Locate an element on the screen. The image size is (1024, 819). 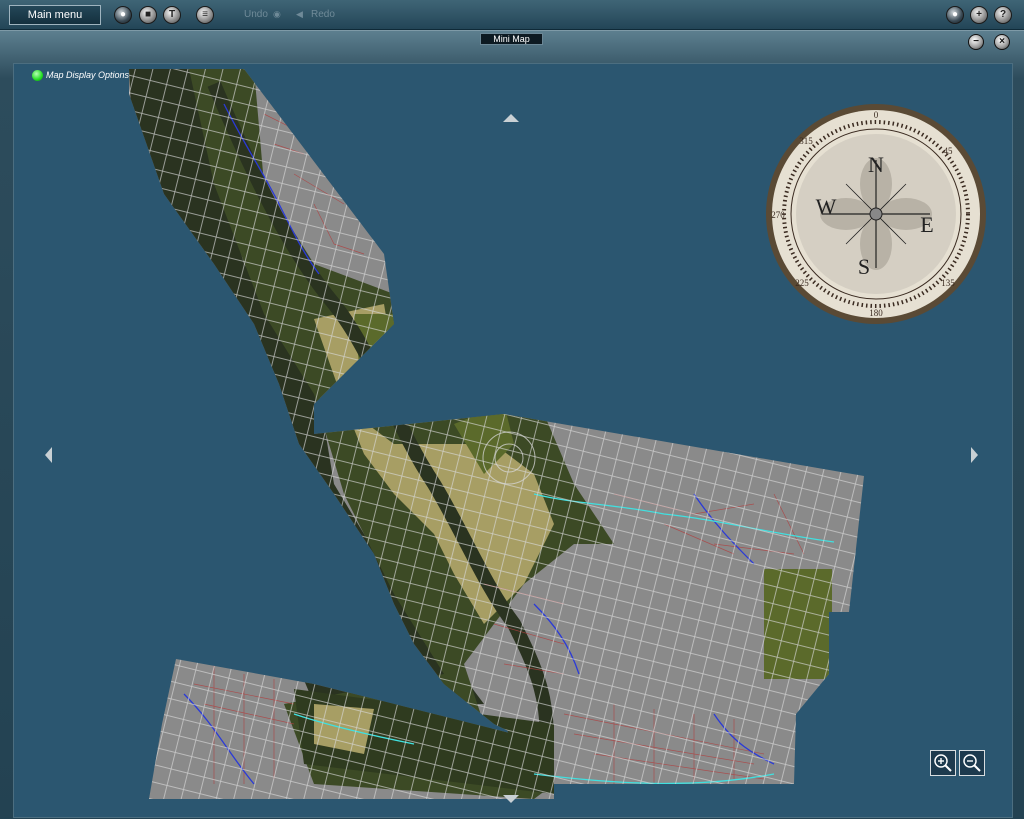
undo-icon: ◉ is located at coordinates (277, 14).